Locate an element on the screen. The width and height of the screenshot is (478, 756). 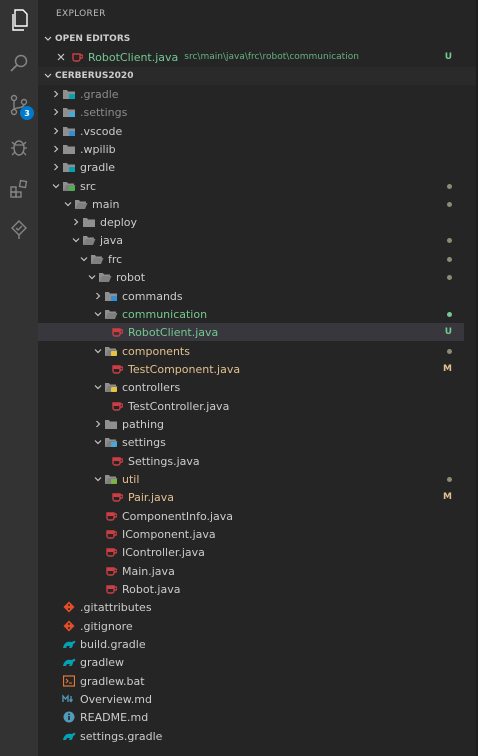
file-tree-item: Pair.java M is located at coordinates (251, 497).